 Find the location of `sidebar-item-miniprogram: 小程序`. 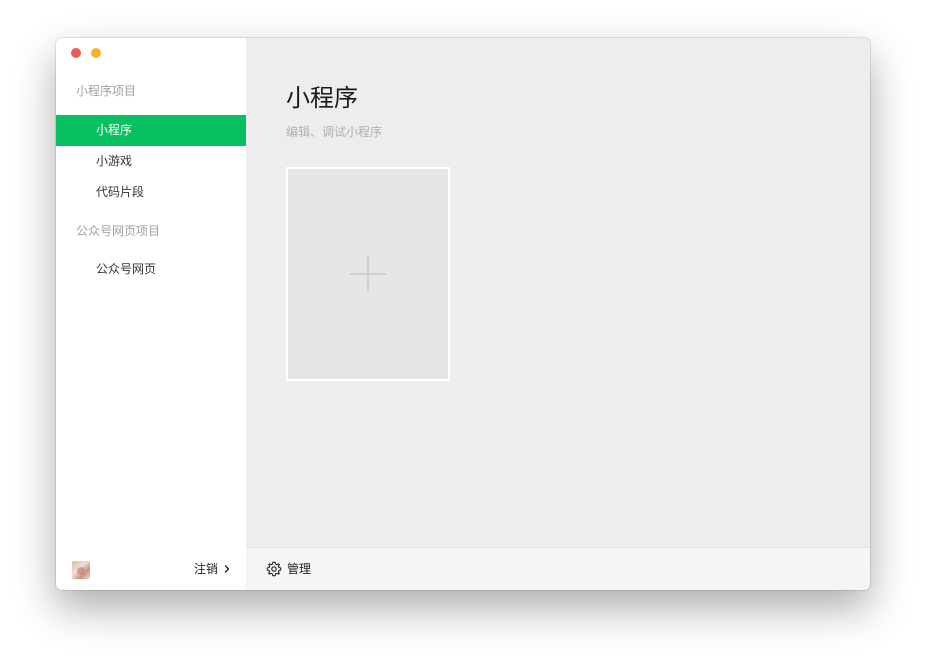

sidebar-item-miniprogram: 小程序 is located at coordinates (151, 130).